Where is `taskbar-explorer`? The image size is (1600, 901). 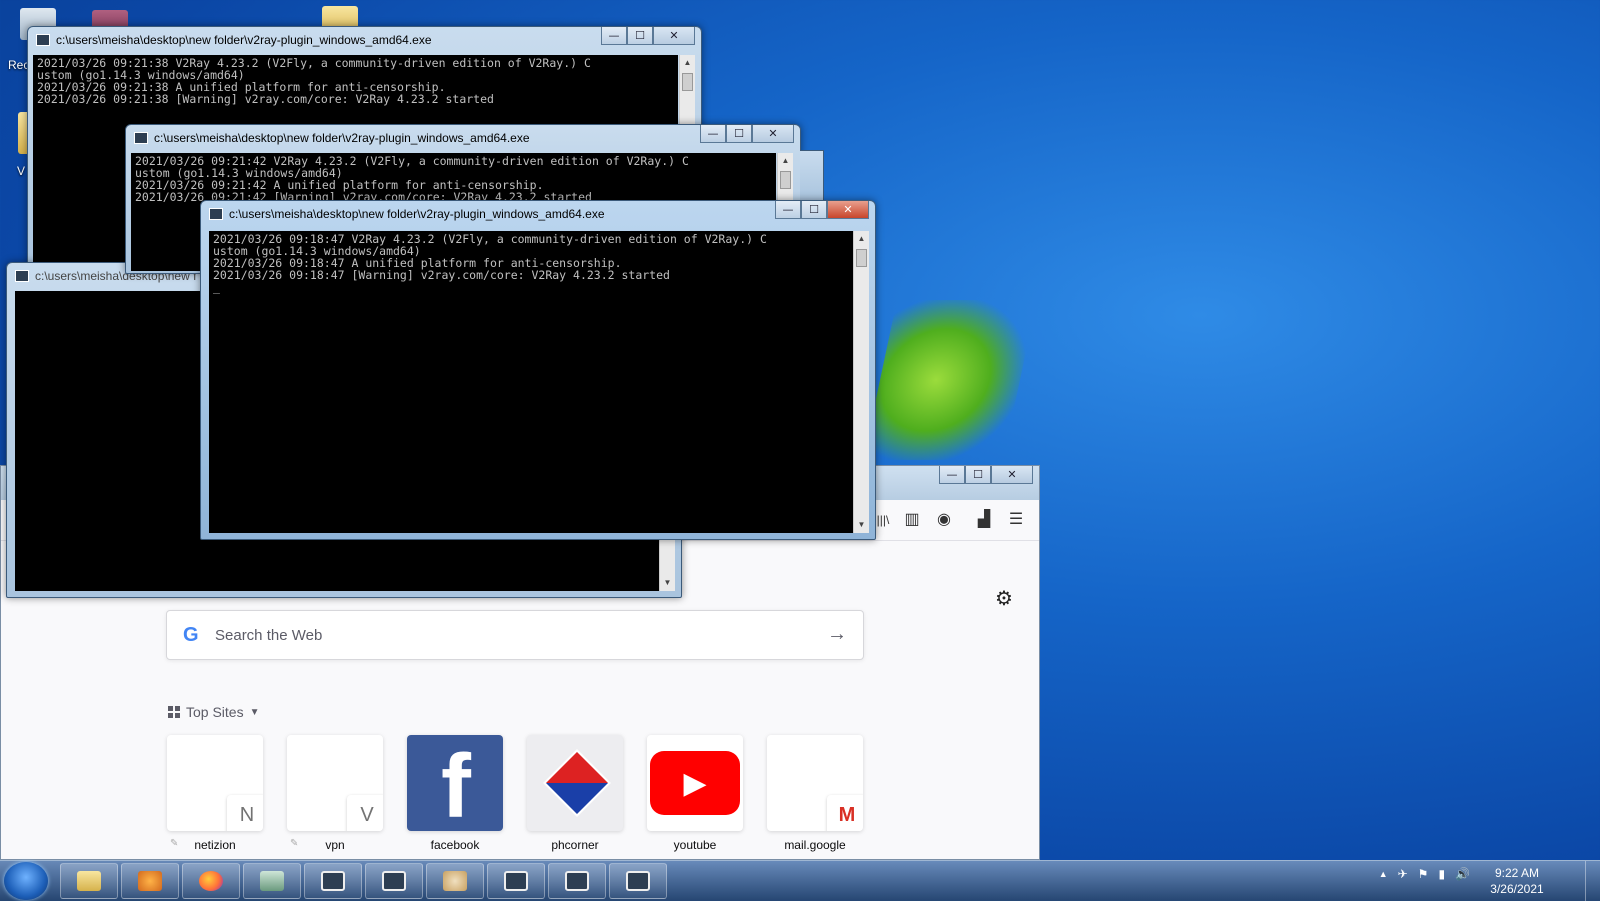 taskbar-explorer is located at coordinates (89, 881).